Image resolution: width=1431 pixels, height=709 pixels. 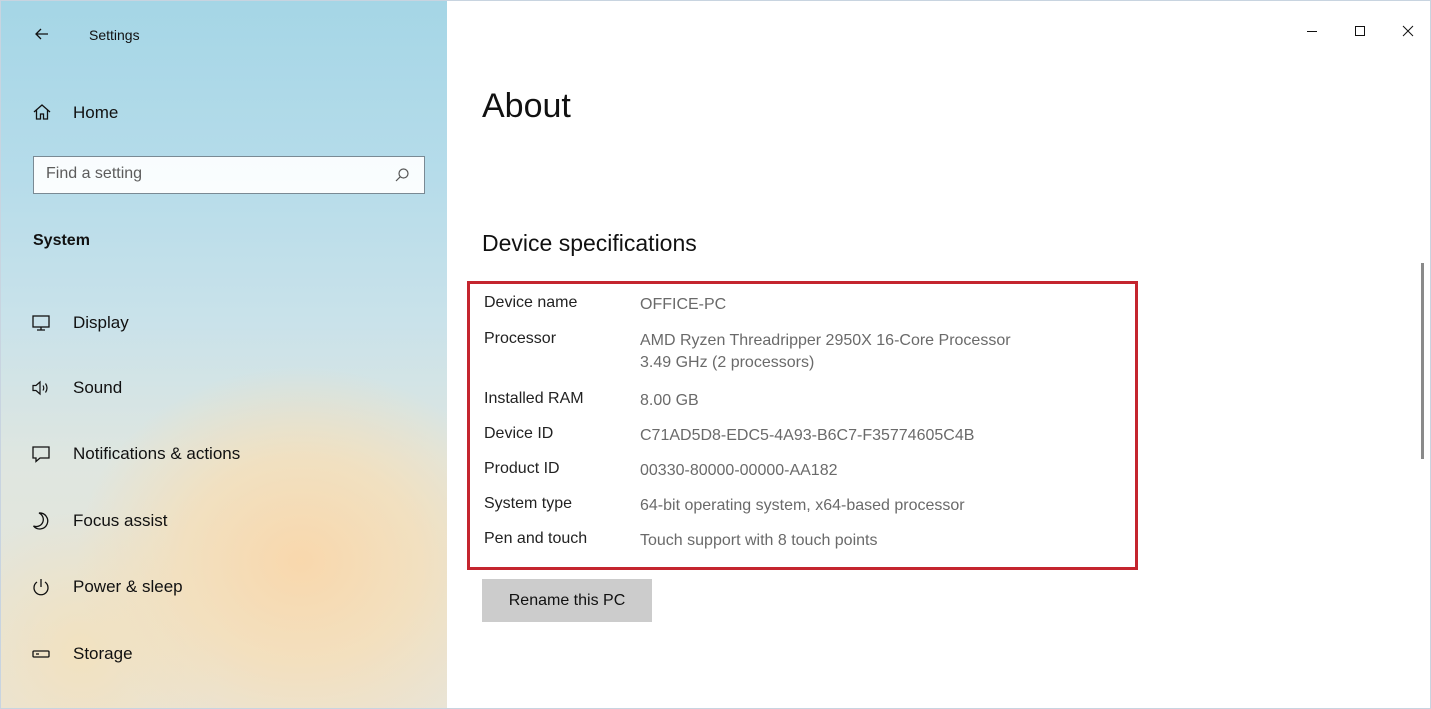 I want to click on maximize-icon, so click(x=1360, y=31).